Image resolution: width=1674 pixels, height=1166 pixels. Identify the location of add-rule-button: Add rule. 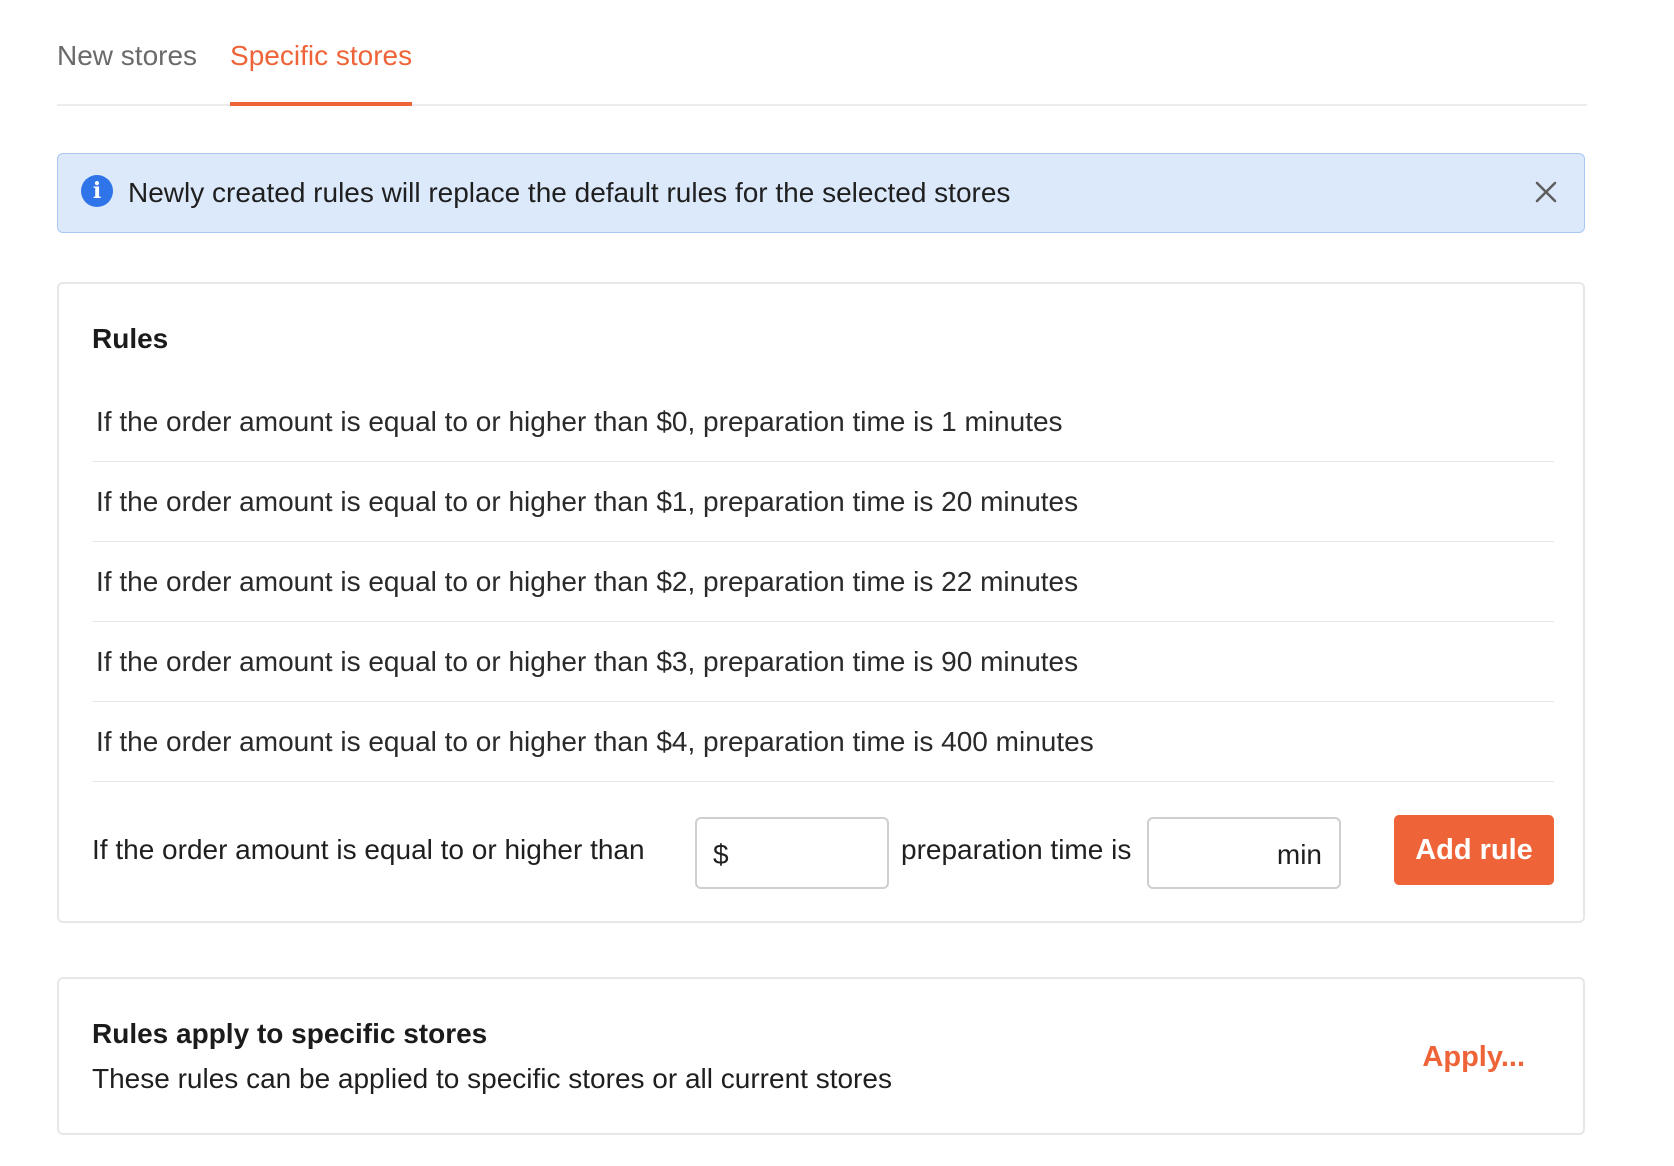
(1474, 850).